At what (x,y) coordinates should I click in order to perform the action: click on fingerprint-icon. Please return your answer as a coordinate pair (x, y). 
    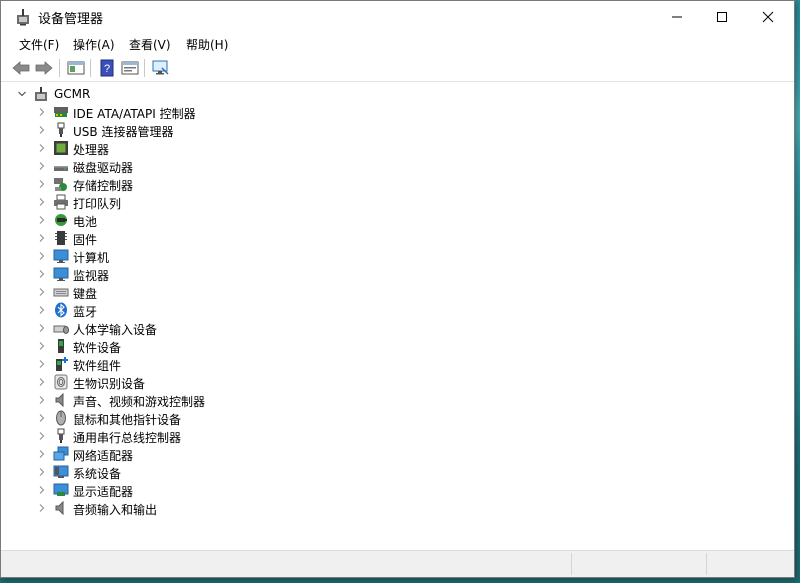
    Looking at the image, I should click on (61, 382).